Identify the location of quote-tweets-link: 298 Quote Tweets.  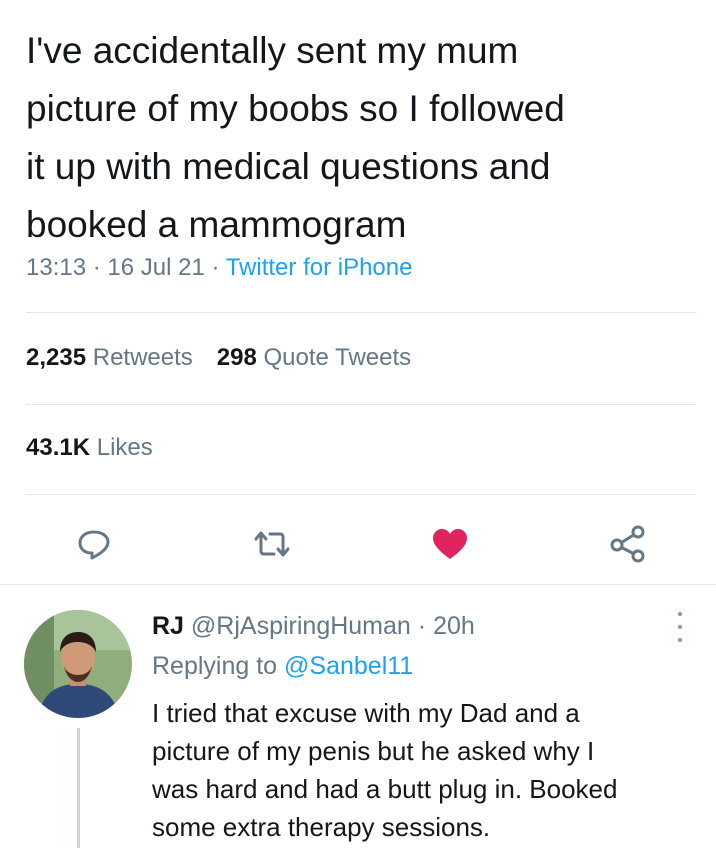
(314, 357).